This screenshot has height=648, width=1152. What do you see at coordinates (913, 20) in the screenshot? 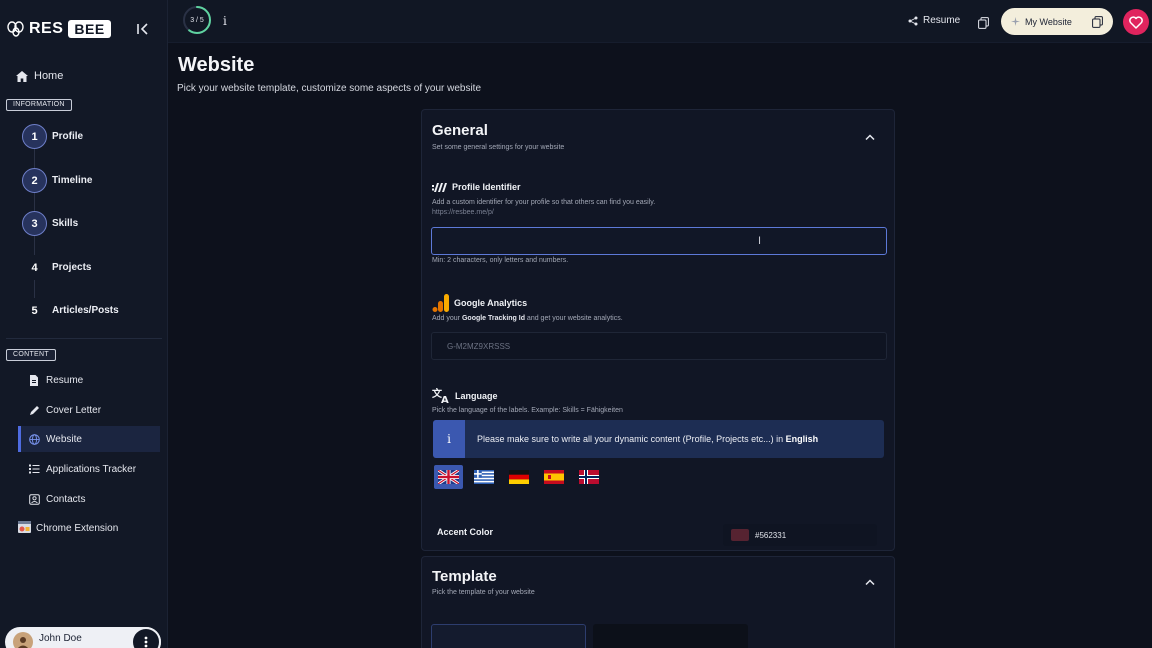
I see `share-icon` at bounding box center [913, 20].